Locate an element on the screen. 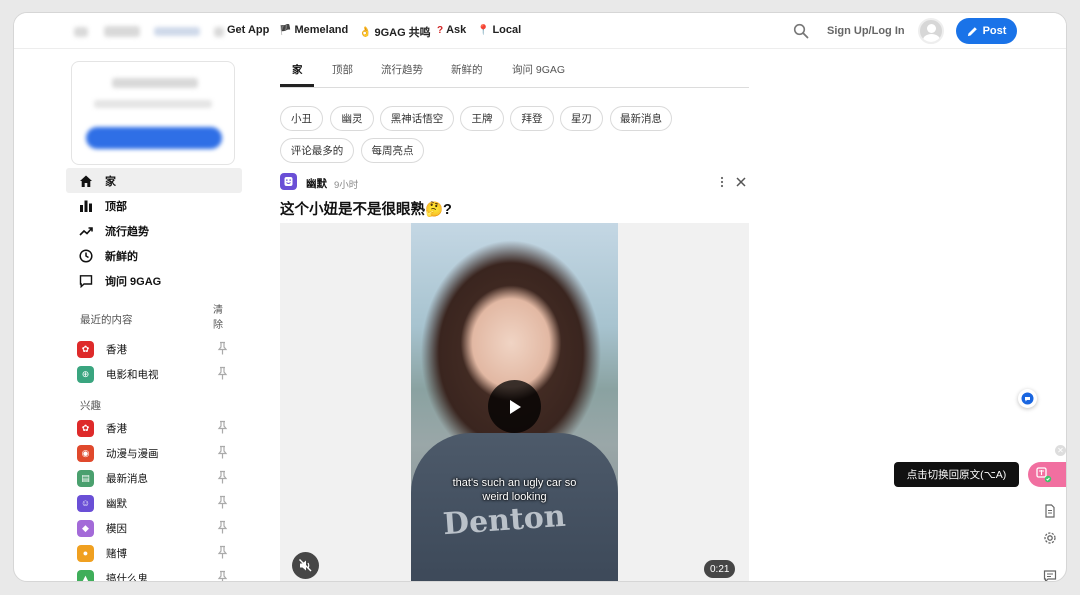 This screenshot has width=1080, height=595. feedback-icon is located at coordinates (1050, 575).